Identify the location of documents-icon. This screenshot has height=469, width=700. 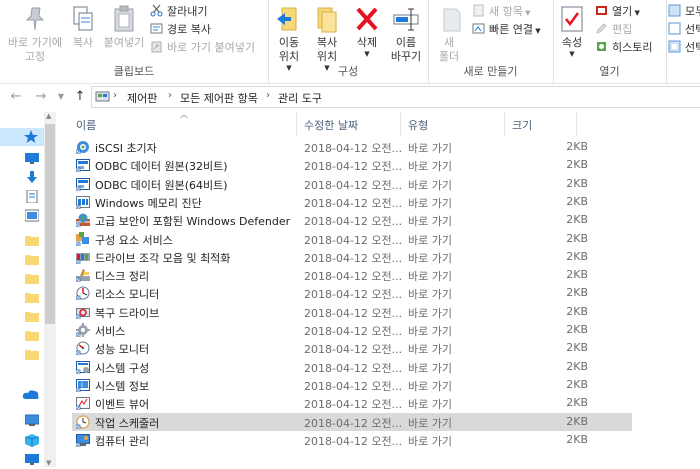
(32, 196).